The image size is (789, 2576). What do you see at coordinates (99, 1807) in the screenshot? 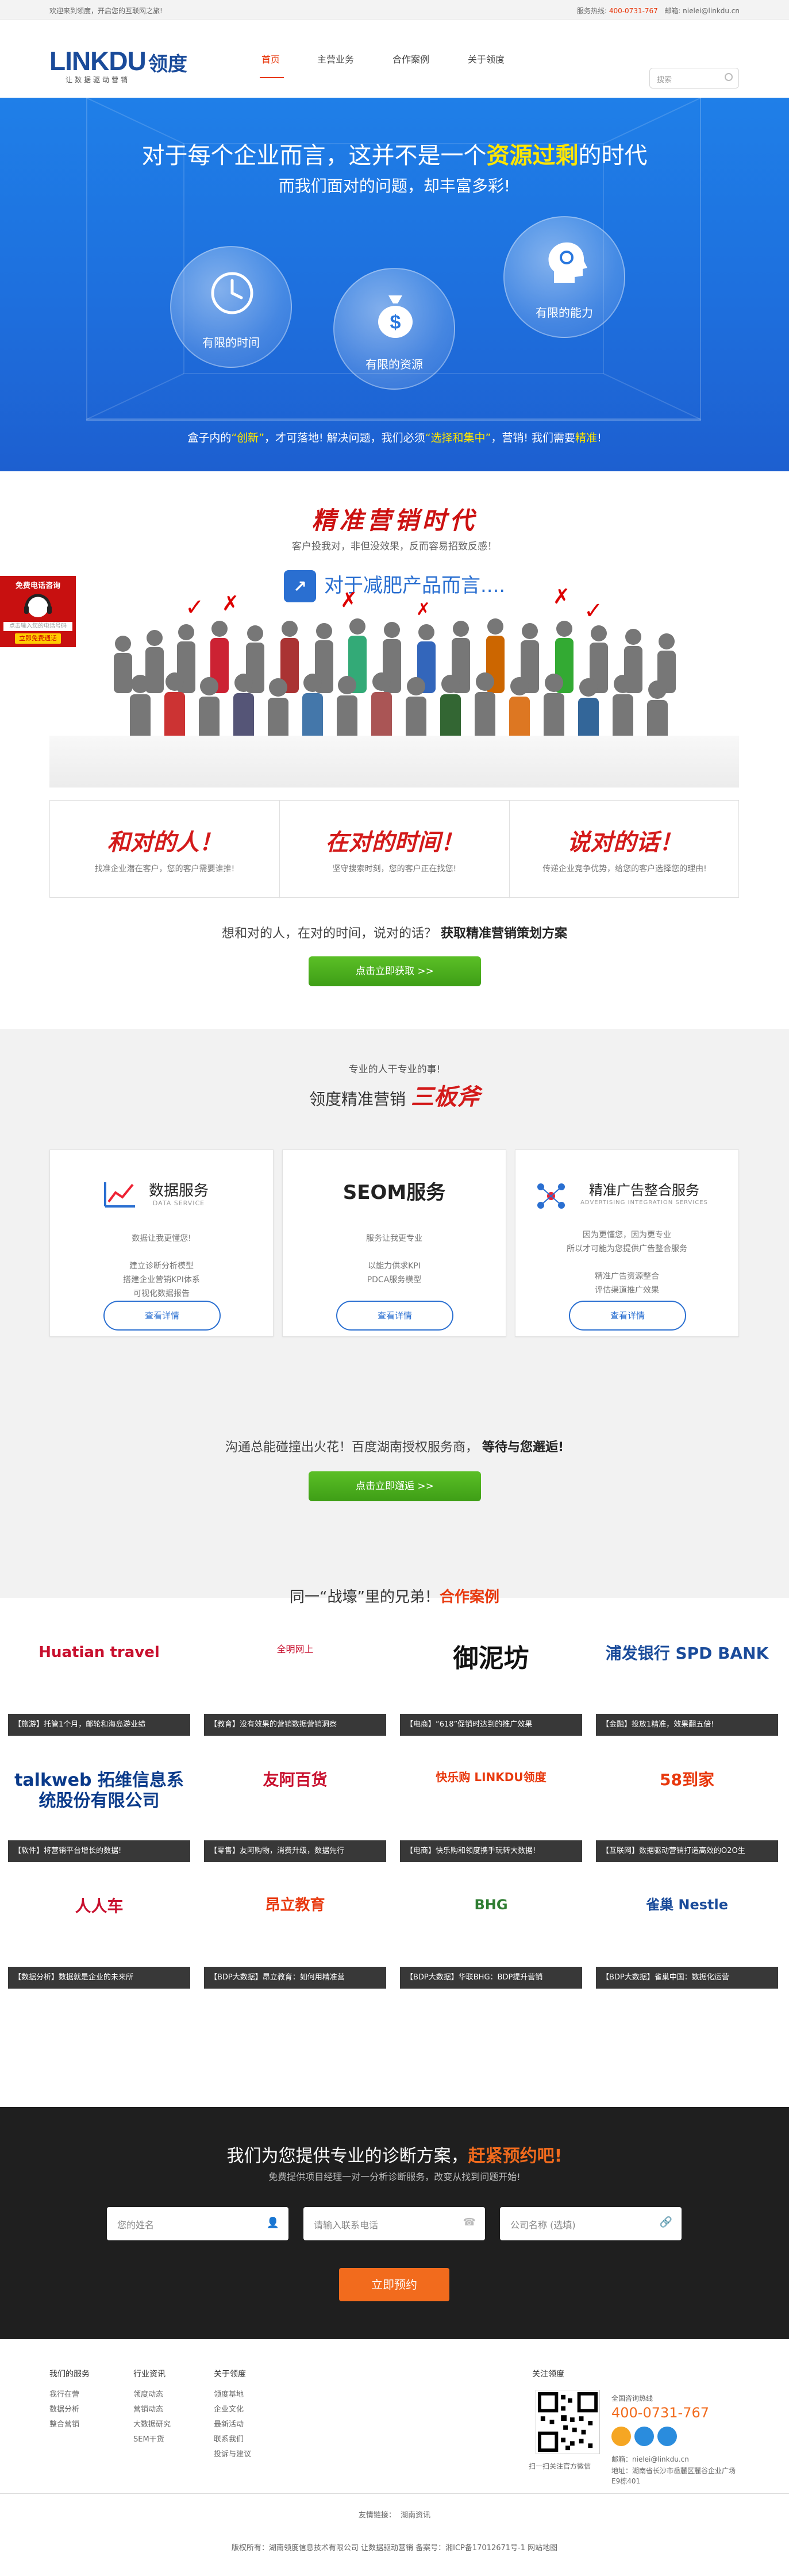
I see `case-tile: talkweb 拓维信息系统股份有限公司 【软件】将营销平台增长的数据!` at bounding box center [99, 1807].